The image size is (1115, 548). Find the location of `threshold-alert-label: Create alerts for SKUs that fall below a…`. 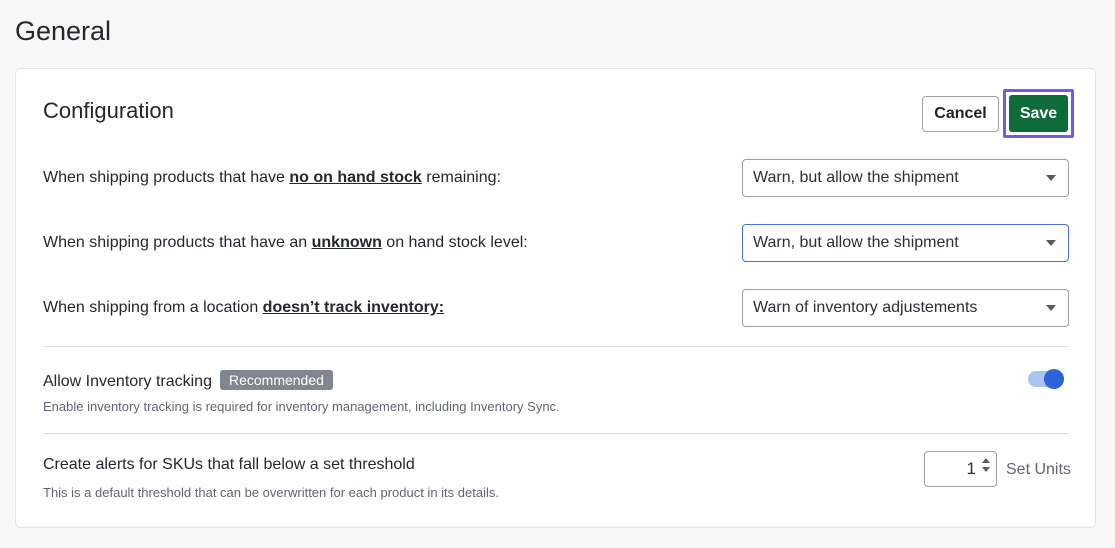

threshold-alert-label: Create alerts for SKUs that fall below a… is located at coordinates (229, 464).